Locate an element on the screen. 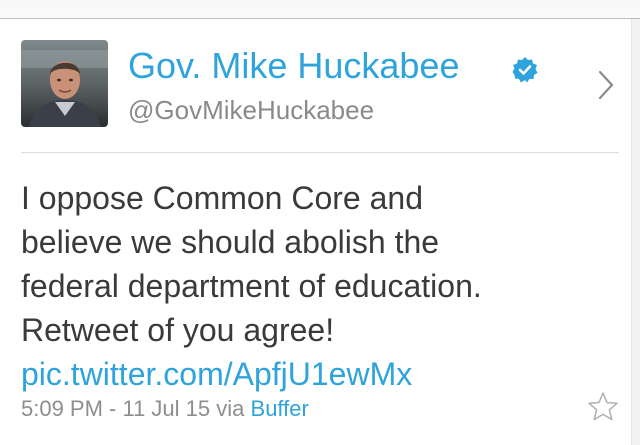 Image resolution: width=640 pixels, height=445 pixels. user-handle: @GovMikeHuckabee is located at coordinates (251, 110).